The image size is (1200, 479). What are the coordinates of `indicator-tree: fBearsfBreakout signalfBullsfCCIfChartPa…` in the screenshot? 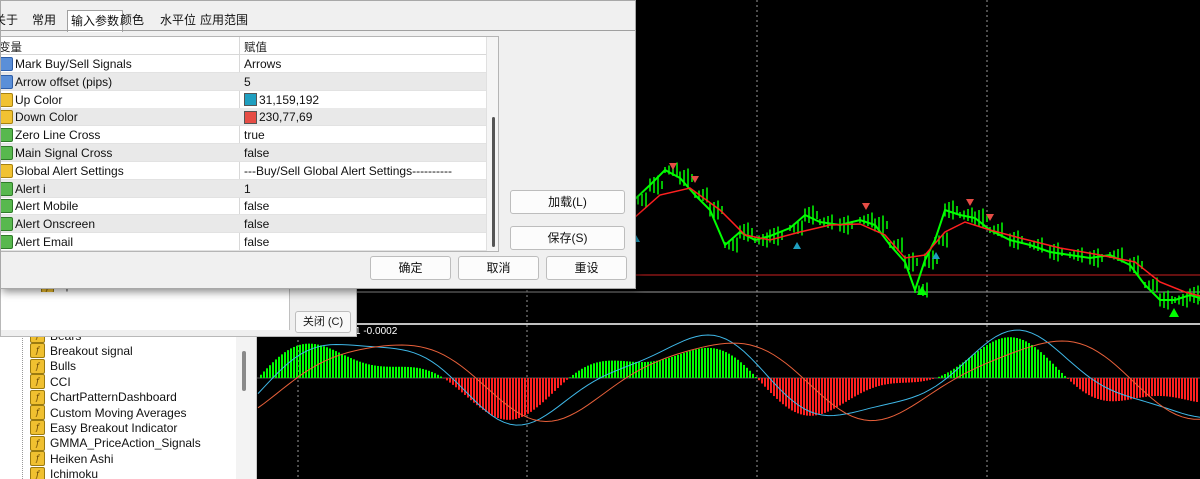 It's located at (118, 407).